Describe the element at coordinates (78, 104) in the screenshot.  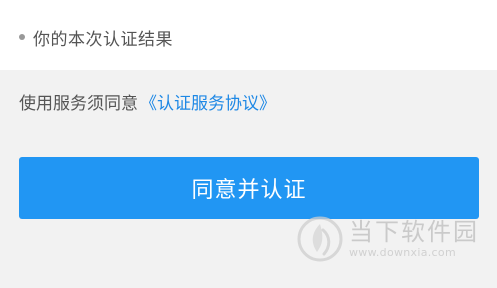
I see `agreement-prefix: 使用服务须同意` at that location.